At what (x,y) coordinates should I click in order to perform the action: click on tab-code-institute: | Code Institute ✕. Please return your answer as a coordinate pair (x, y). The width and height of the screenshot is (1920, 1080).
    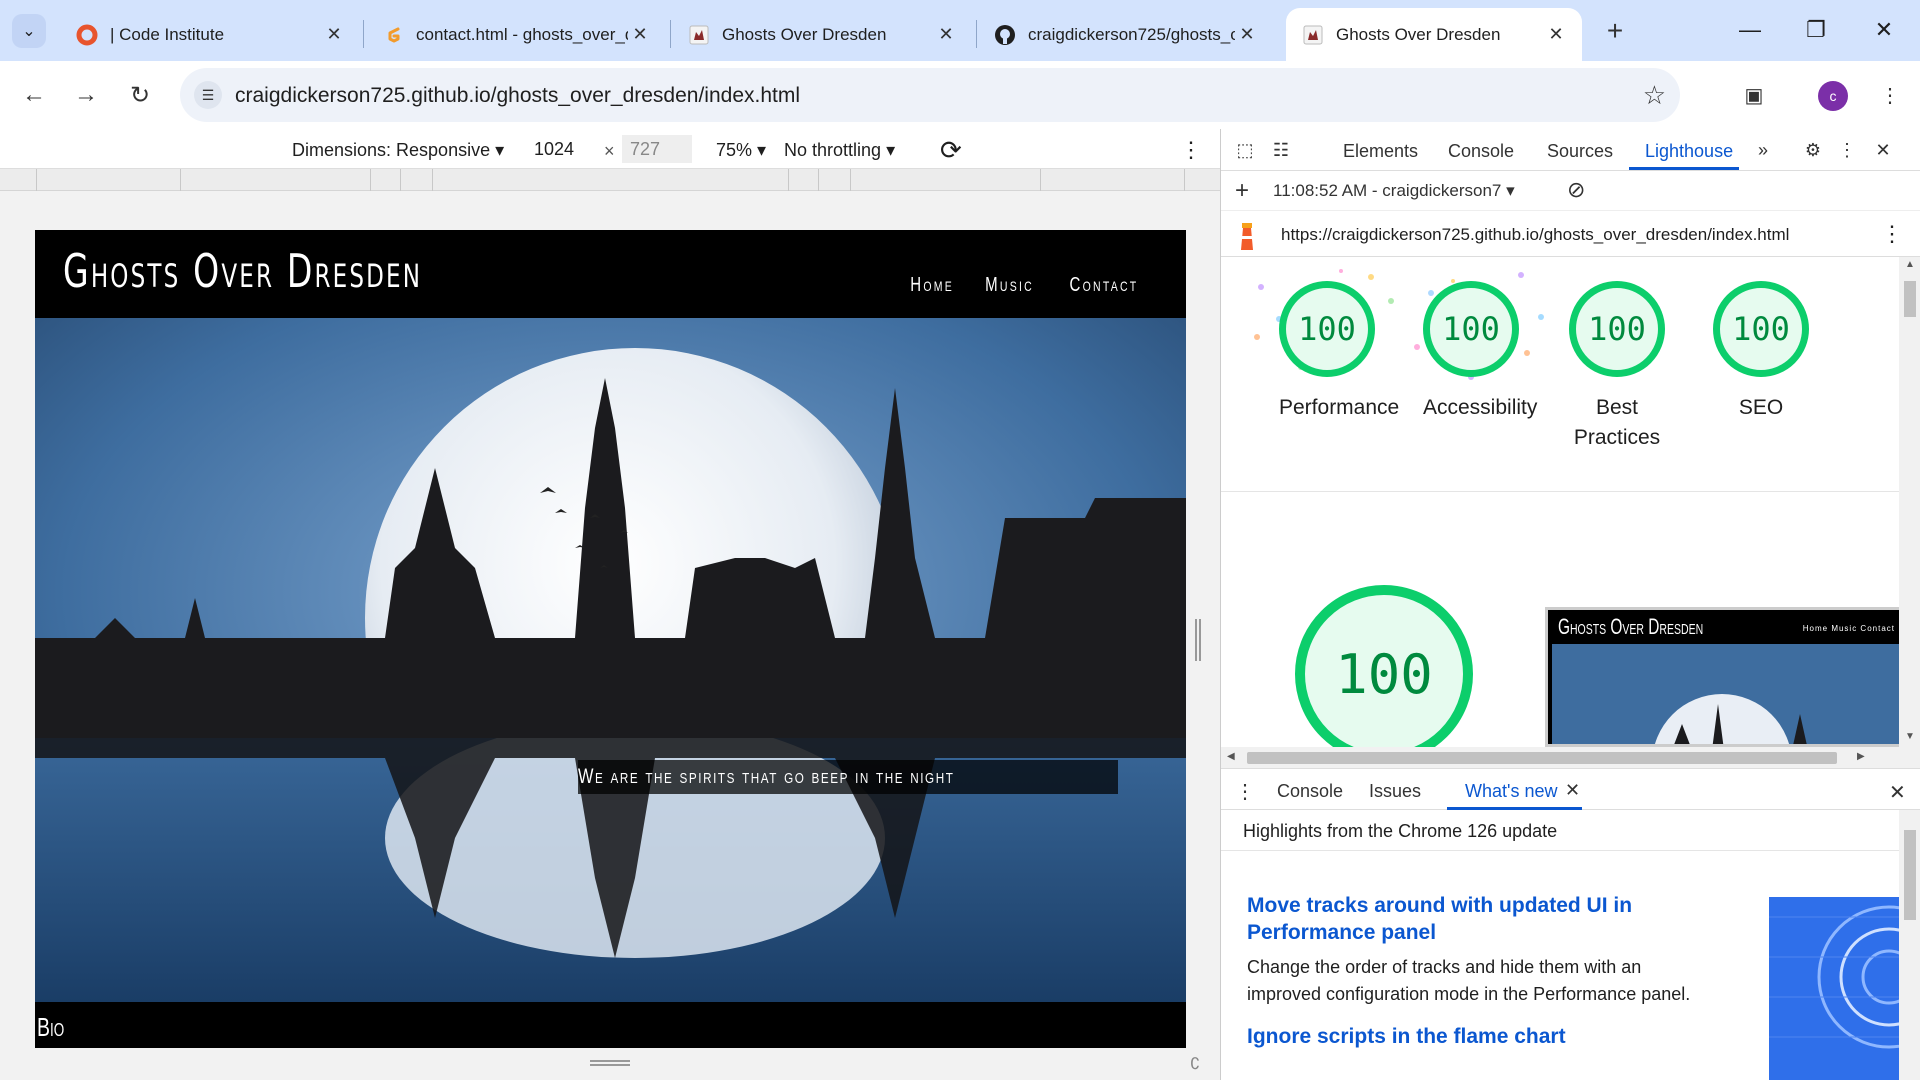
    Looking at the image, I should click on (210, 34).